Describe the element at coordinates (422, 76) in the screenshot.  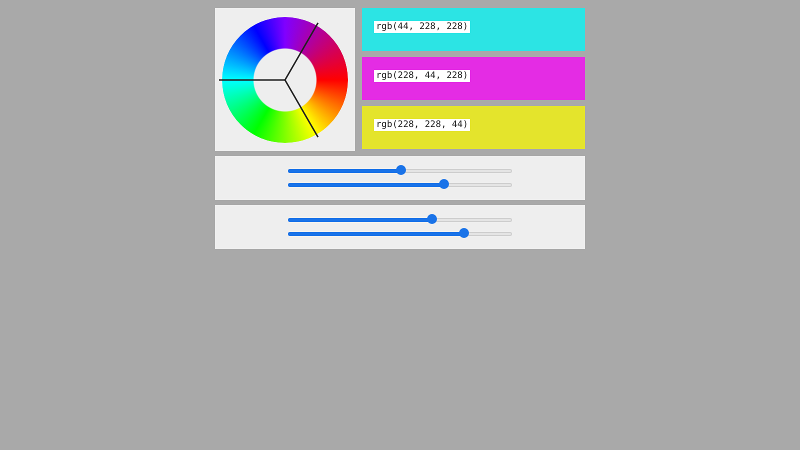
I see `rgb-label: rgb(228, 44, 228)` at that location.